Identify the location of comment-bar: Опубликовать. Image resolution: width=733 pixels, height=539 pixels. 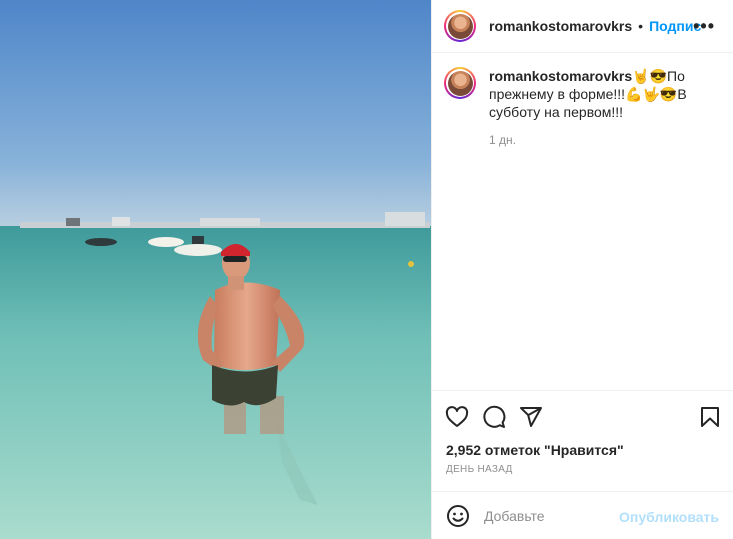
(582, 515).